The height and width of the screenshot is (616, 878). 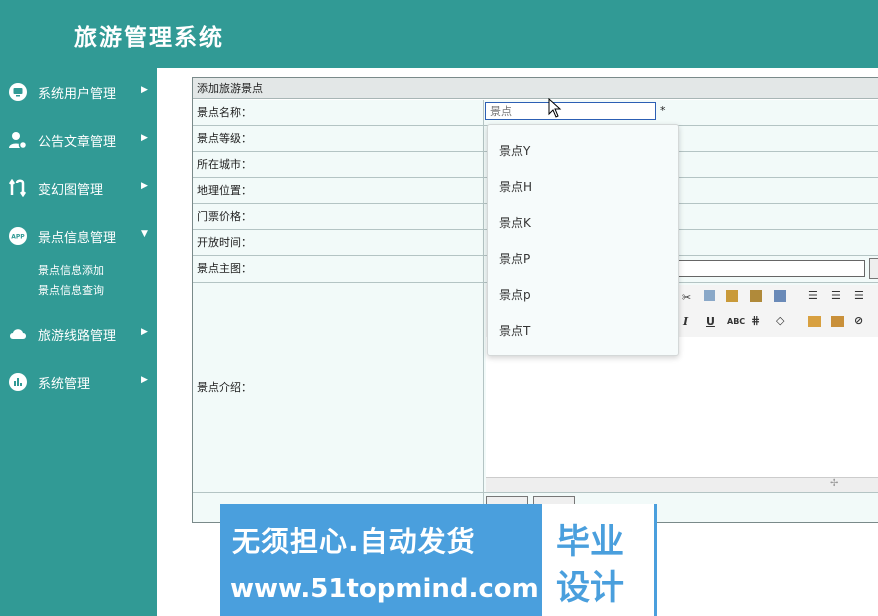 I want to click on main-image-file-field, so click(x=770, y=268).